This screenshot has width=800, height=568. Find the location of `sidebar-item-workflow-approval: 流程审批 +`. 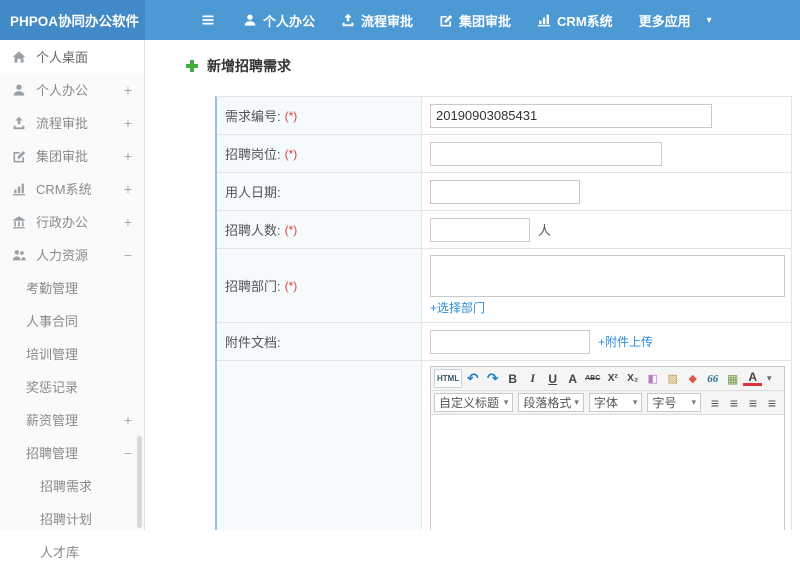

sidebar-item-workflow-approval: 流程审批 + is located at coordinates (72, 122).